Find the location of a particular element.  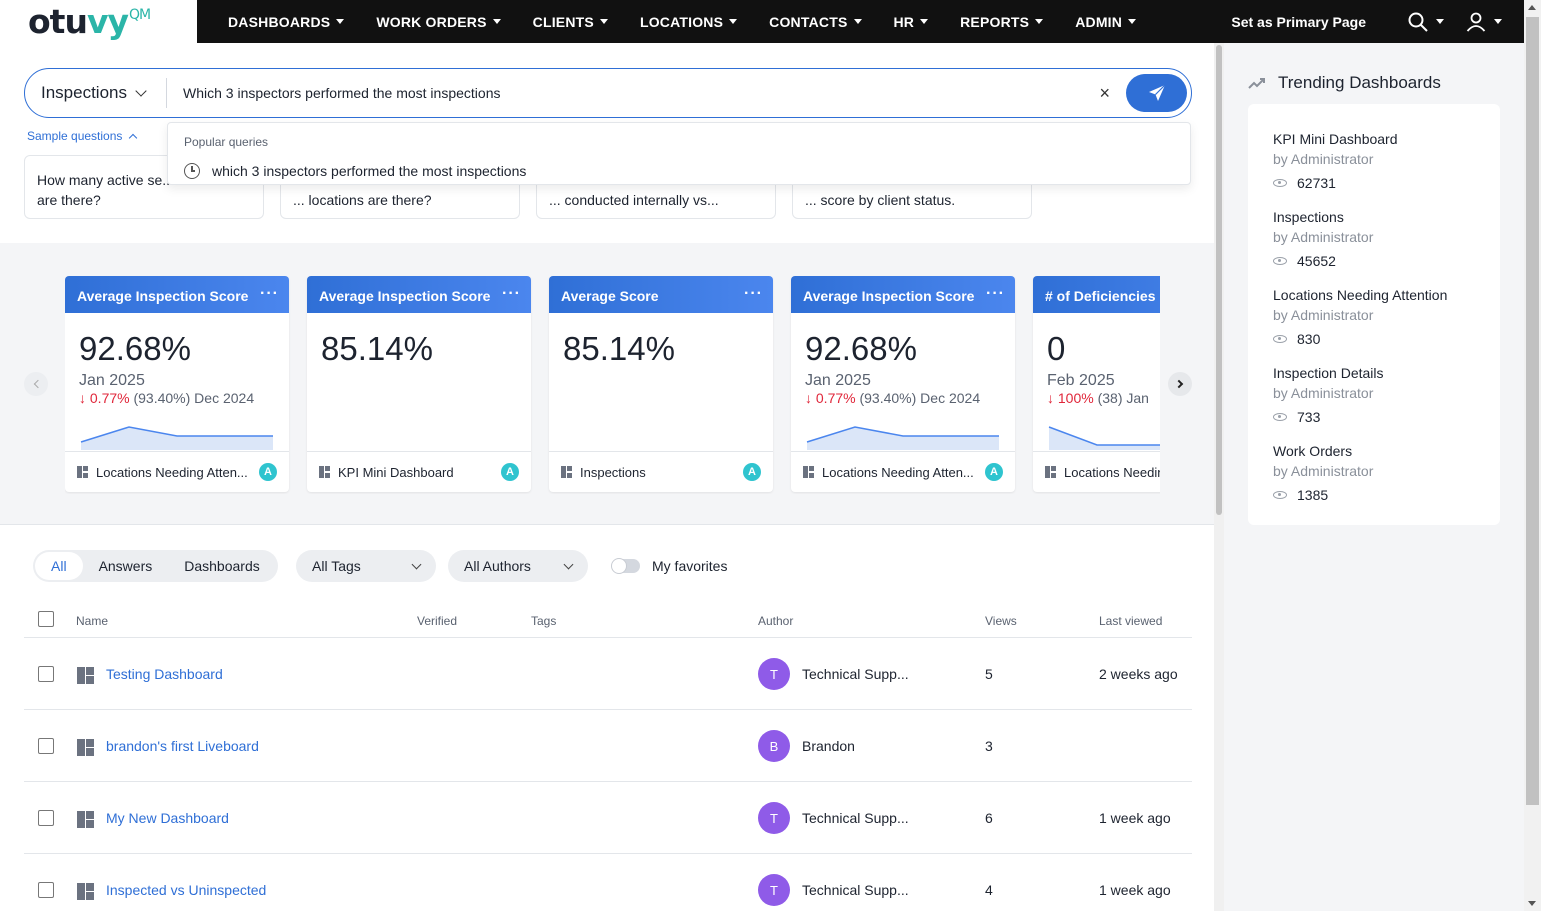

nav-user-menu is located at coordinates (1484, 22).